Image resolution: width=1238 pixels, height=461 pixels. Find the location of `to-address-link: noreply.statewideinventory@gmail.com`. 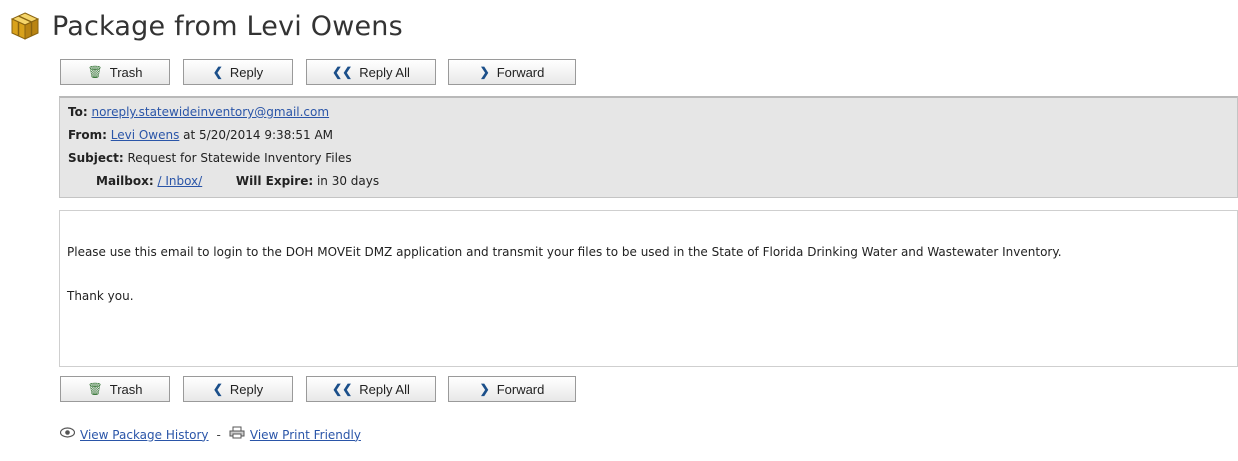

to-address-link: noreply.statewideinventory@gmail.com is located at coordinates (210, 112).